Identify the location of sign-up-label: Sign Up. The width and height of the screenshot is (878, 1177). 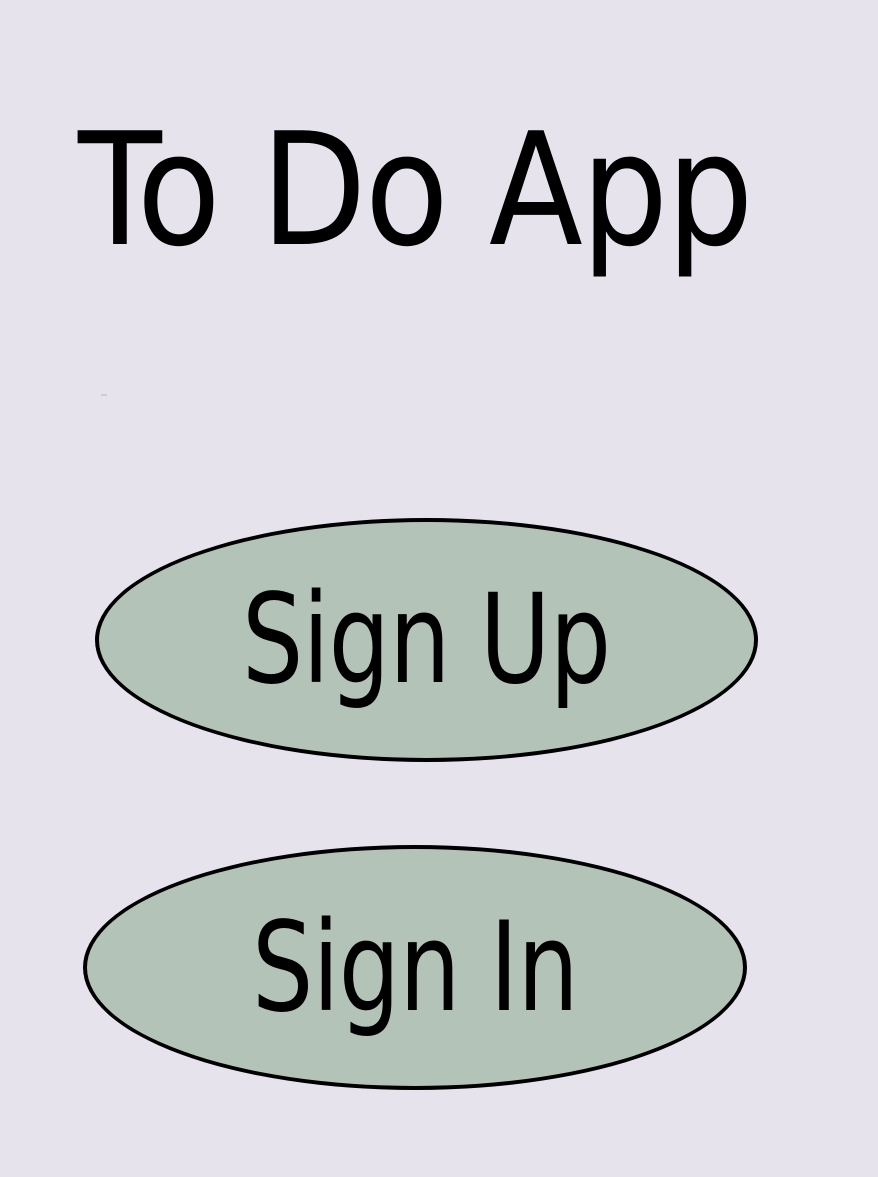
(426, 640).